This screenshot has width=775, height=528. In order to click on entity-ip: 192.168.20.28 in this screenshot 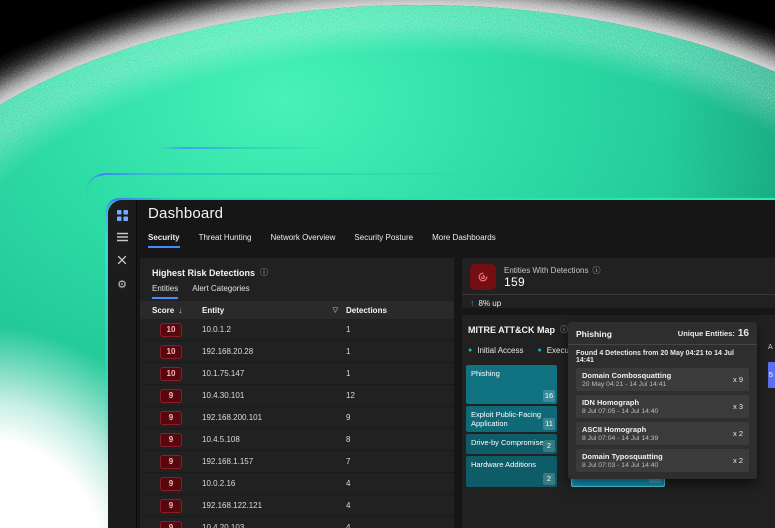, I will do `click(228, 351)`.